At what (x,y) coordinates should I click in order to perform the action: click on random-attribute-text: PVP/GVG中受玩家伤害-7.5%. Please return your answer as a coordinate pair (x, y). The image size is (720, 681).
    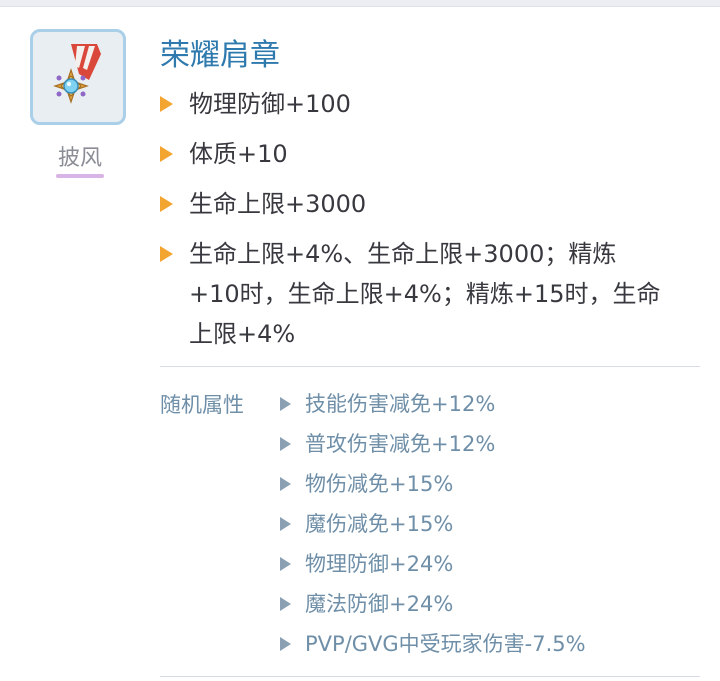
    Looking at the image, I should click on (445, 644).